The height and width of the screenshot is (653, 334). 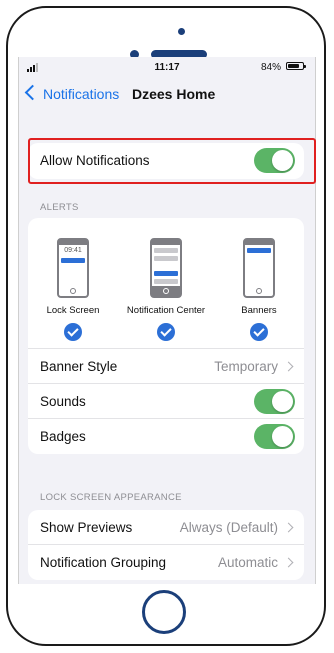 I want to click on back-chevron-icon, so click(x=32, y=92).